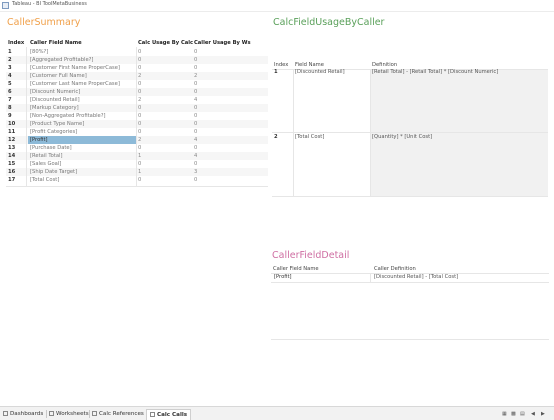 The height and width of the screenshot is (420, 554). I want to click on col-header-calc-usage: Calc Usage By Calc, so click(165, 44).